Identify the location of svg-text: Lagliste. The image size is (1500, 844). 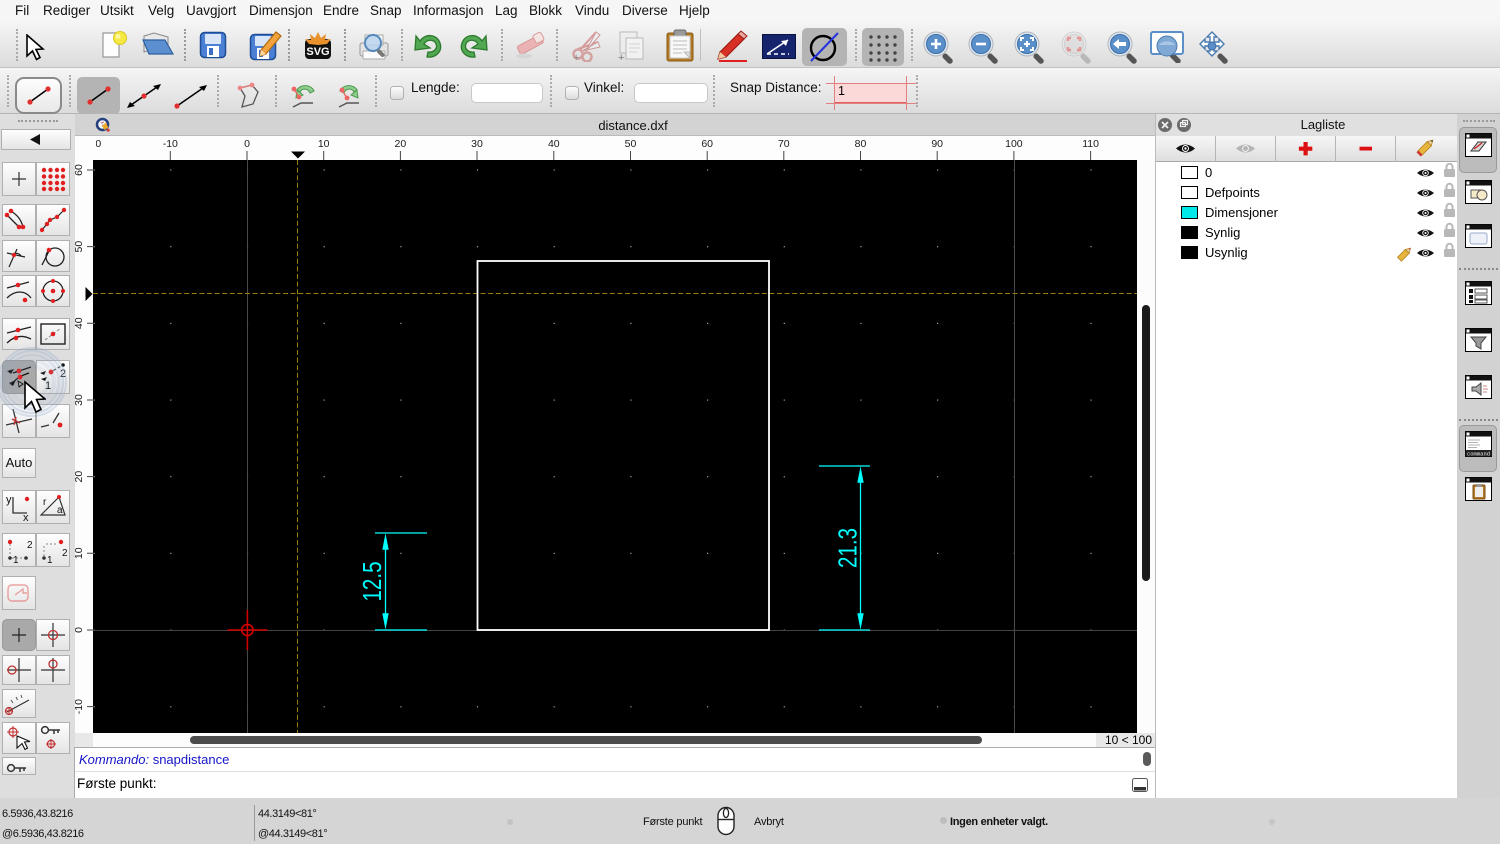
(1323, 124).